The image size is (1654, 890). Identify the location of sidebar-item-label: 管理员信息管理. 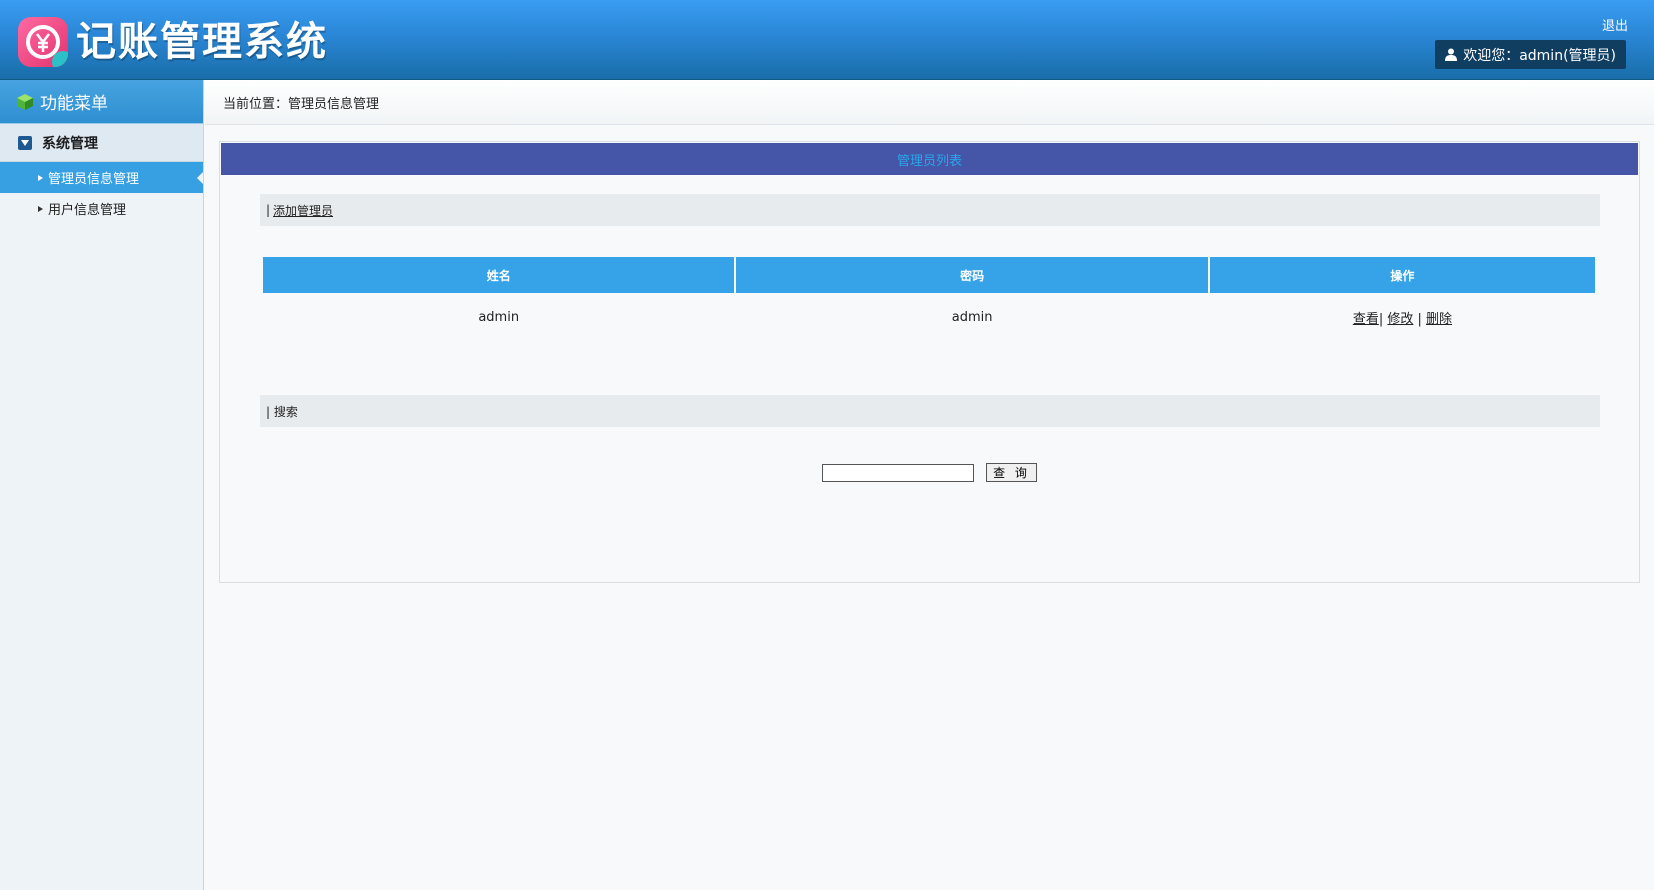
(94, 179).